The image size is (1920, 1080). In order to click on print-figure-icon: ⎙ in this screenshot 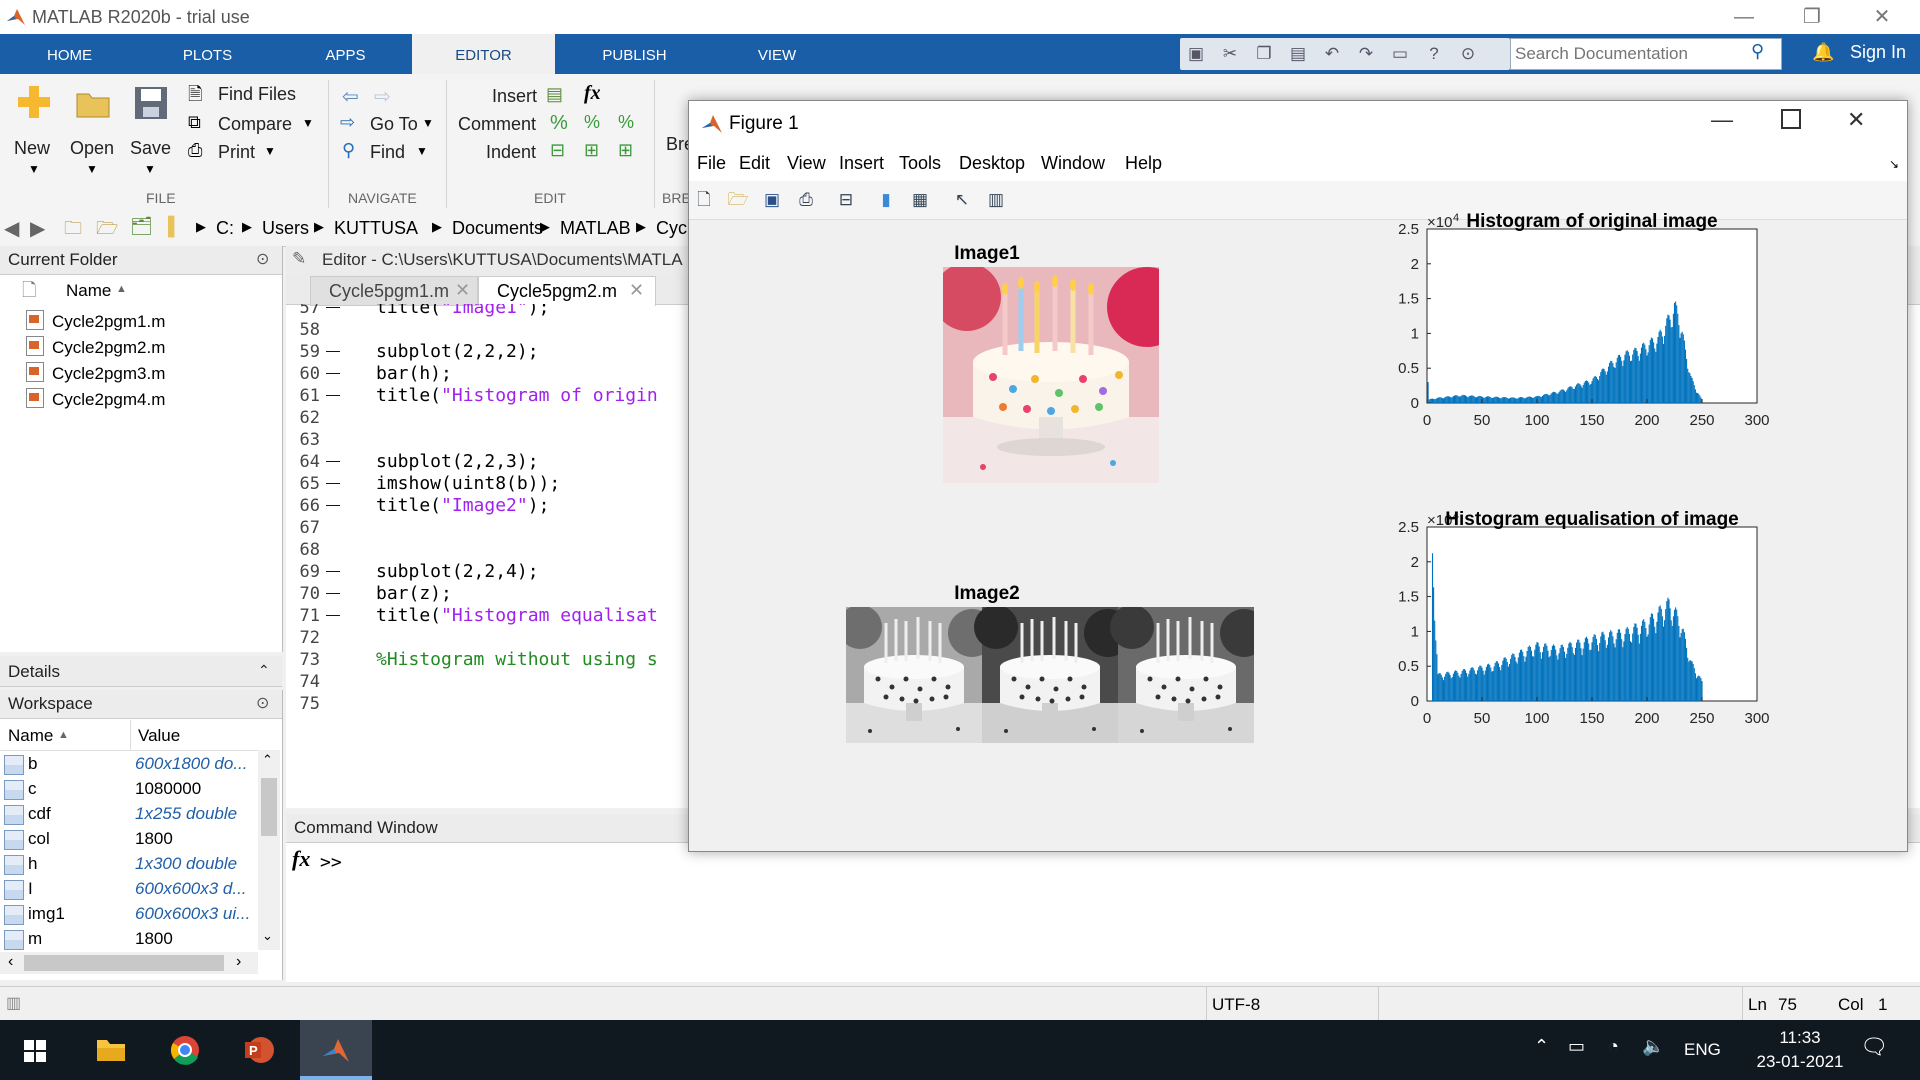, I will do `click(806, 200)`.